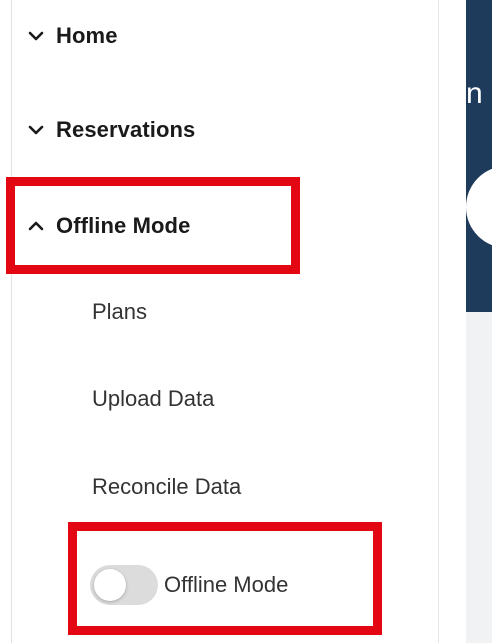 The image size is (492, 643). What do you see at coordinates (479, 156) in the screenshot?
I see `main-header: n` at bounding box center [479, 156].